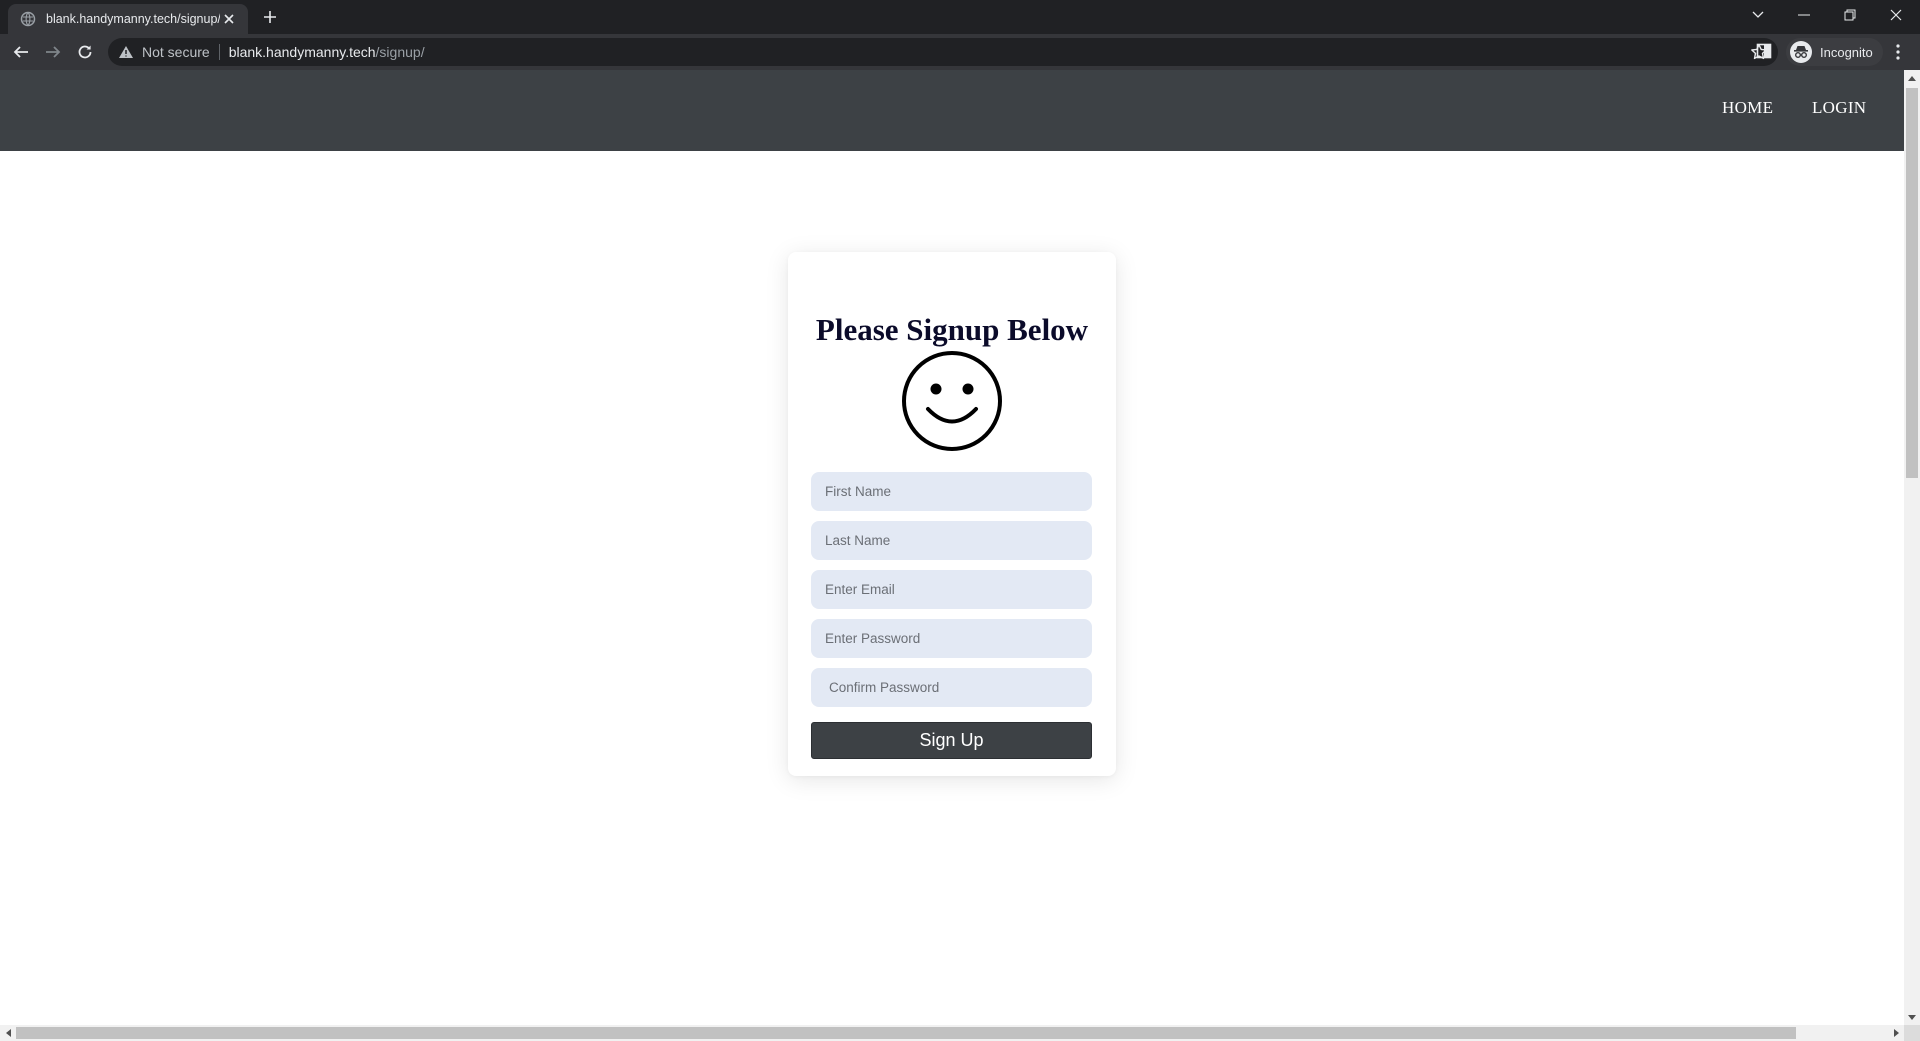 Image resolution: width=1920 pixels, height=1041 pixels. What do you see at coordinates (1850, 15) in the screenshot?
I see `restore-icon` at bounding box center [1850, 15].